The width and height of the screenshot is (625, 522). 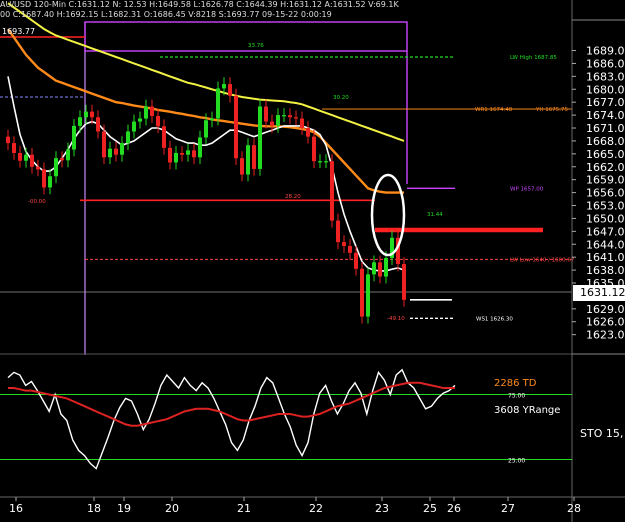 What do you see at coordinates (605, 51) in the screenshot?
I see `y-tick-label: 1689.00` at bounding box center [605, 51].